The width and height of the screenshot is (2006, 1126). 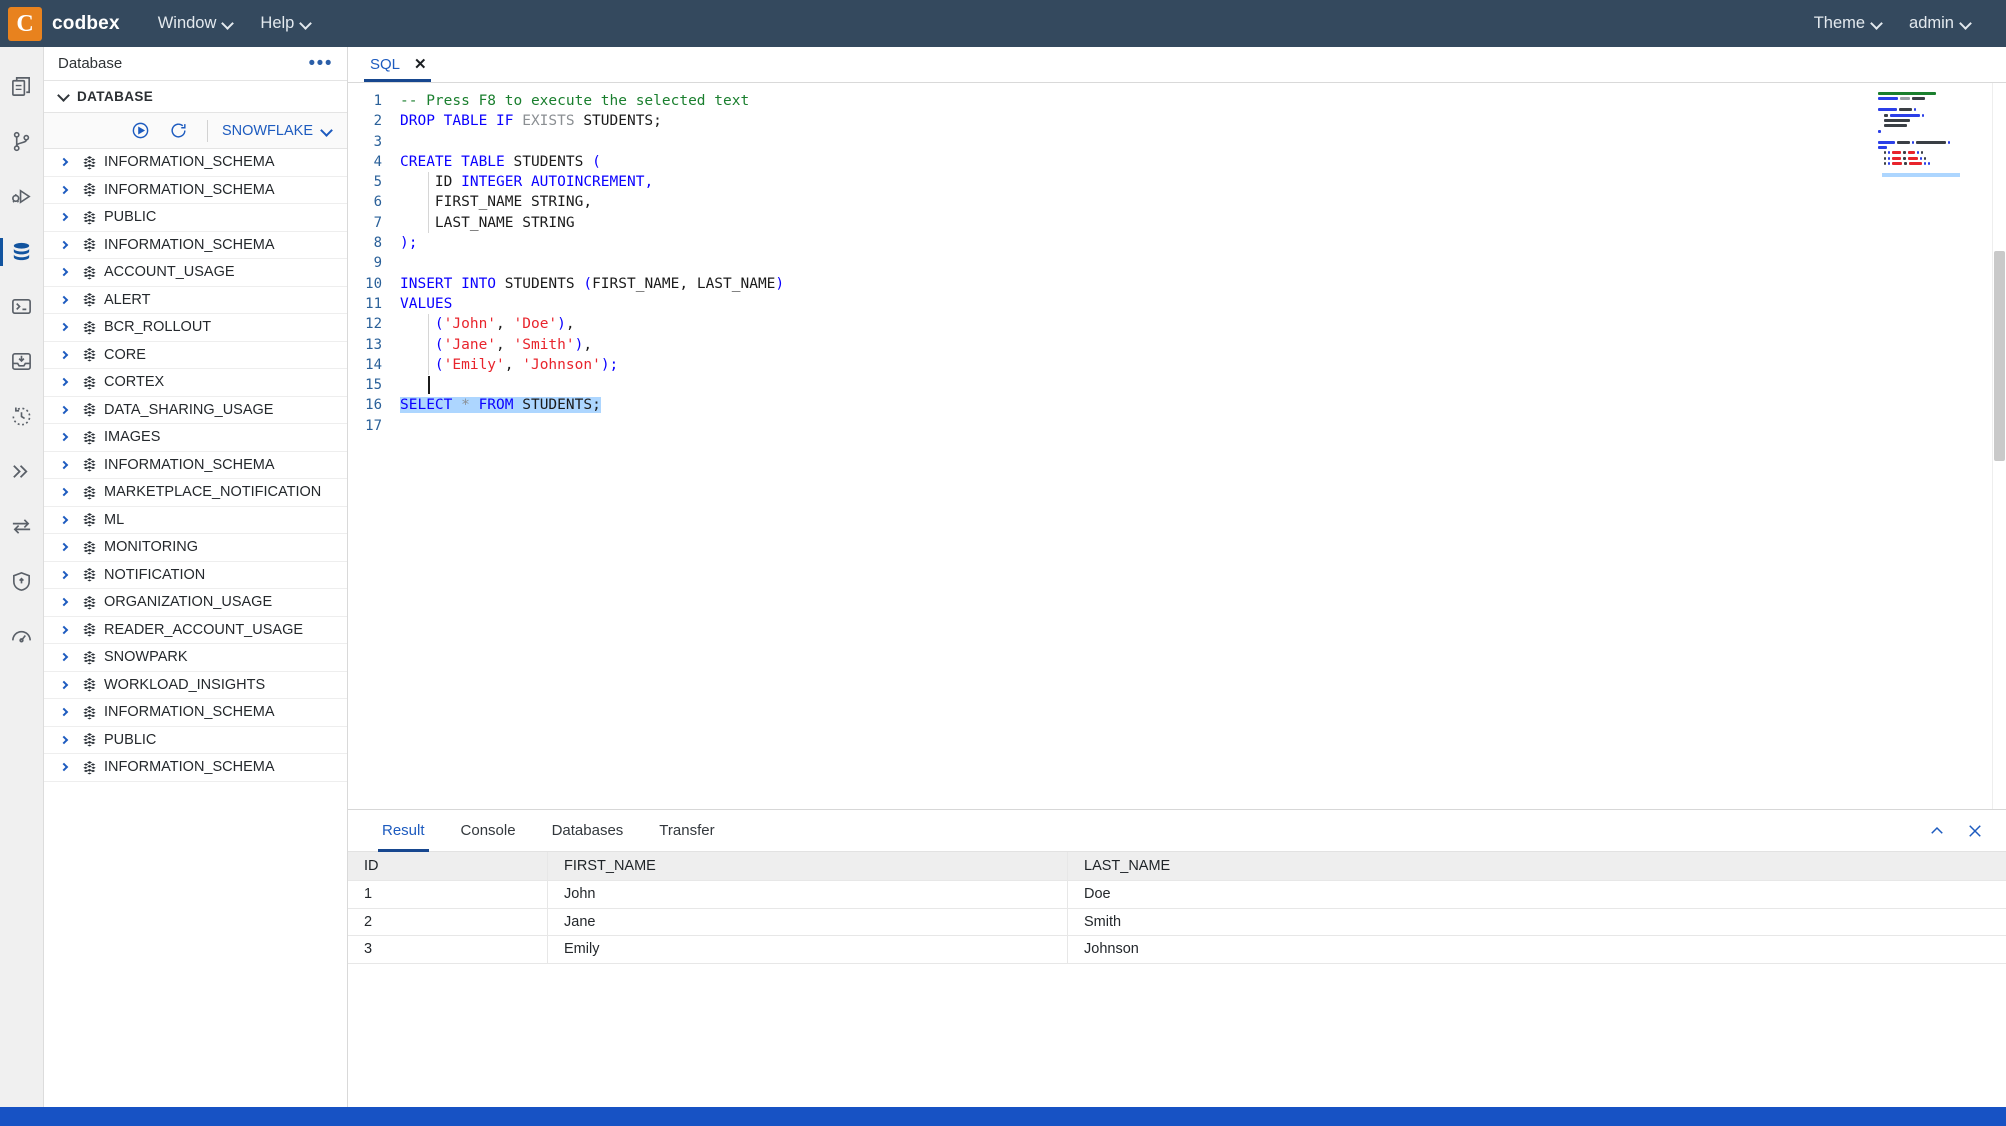 I want to click on transfer-icon, so click(x=22, y=526).